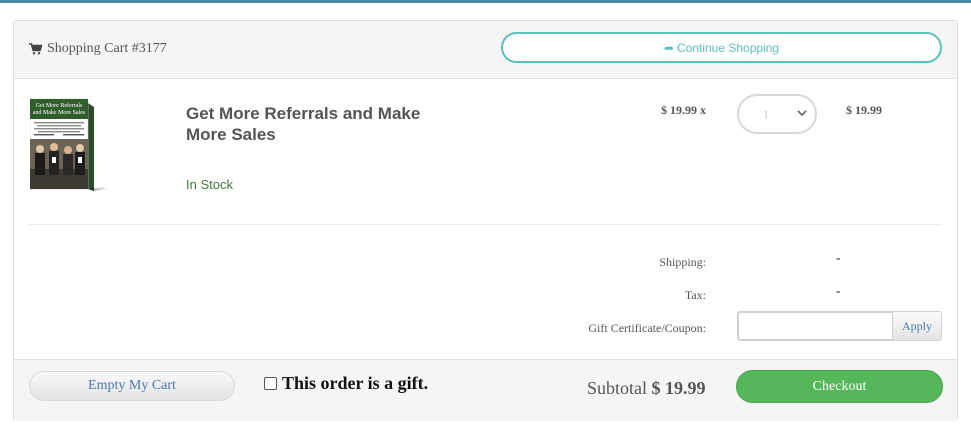 The image size is (971, 436). What do you see at coordinates (647, 328) in the screenshot?
I see `coupon-label: Gift Certificate/Coupon:` at bounding box center [647, 328].